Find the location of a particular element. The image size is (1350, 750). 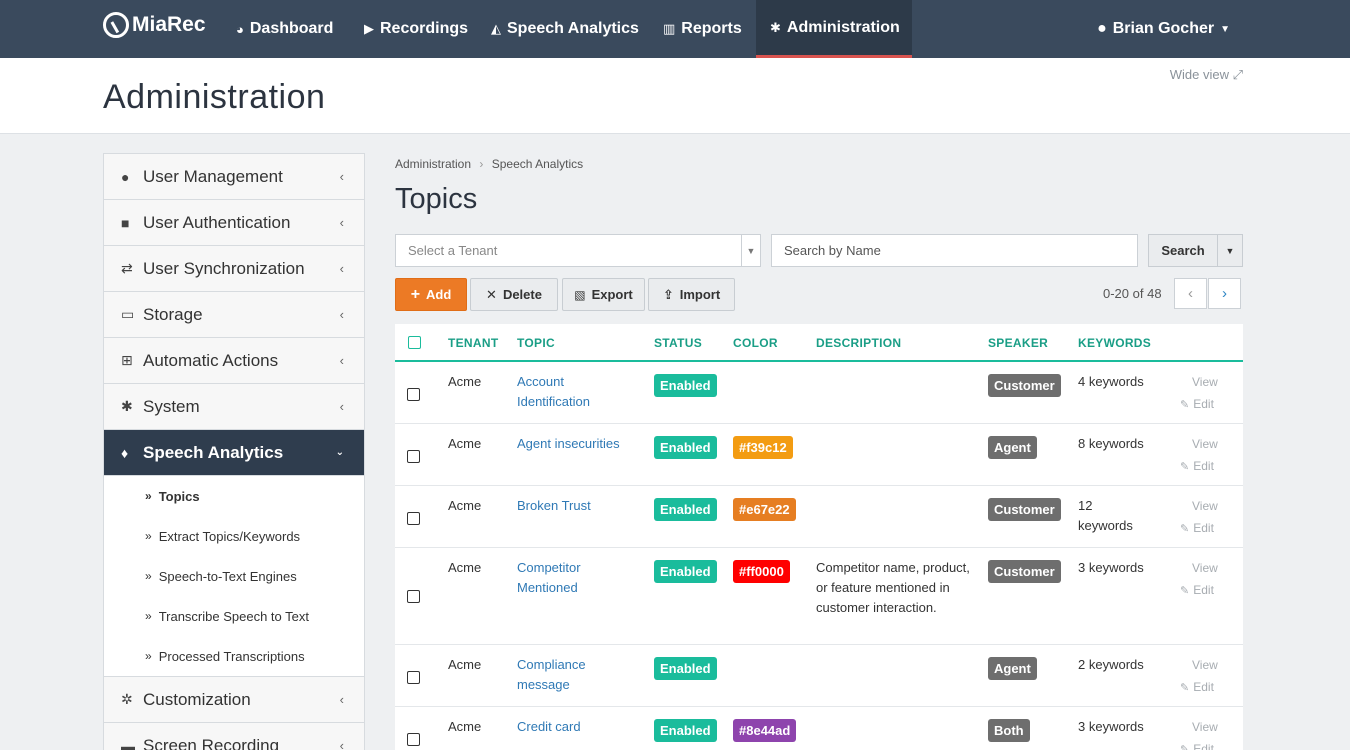

edit-icon: ✎ is located at coordinates (1185, 467).